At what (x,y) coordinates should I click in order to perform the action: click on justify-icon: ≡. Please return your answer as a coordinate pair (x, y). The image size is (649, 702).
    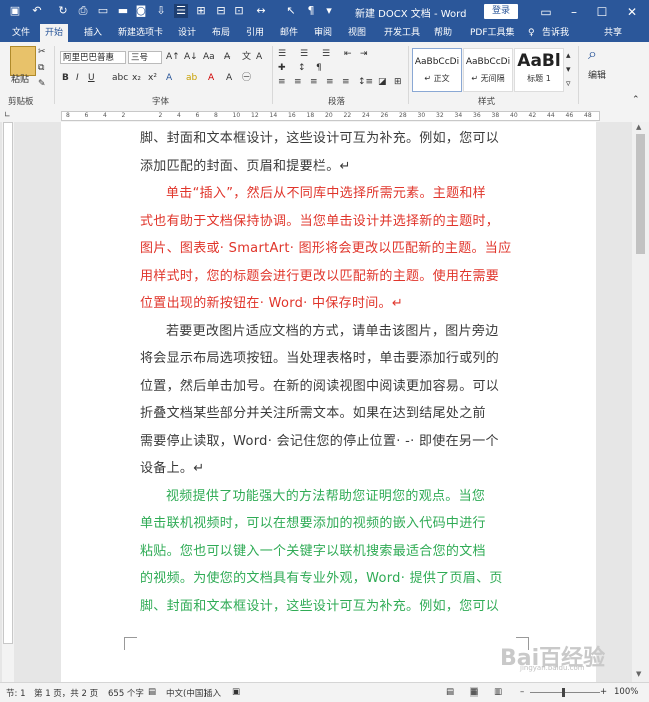
    Looking at the image, I should click on (330, 82).